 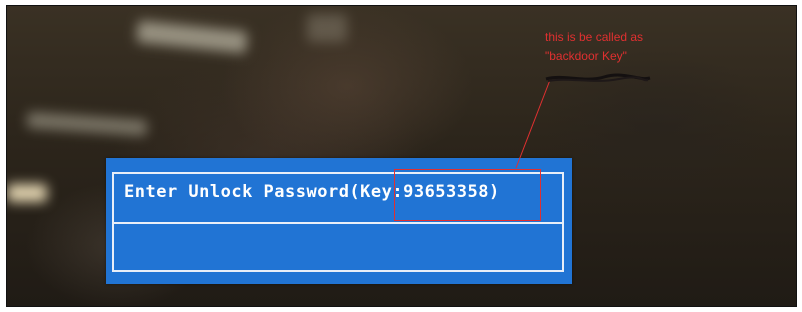 What do you see at coordinates (594, 47) in the screenshot?
I see `annotation-note: this is be called as "backdoor Key"` at bounding box center [594, 47].